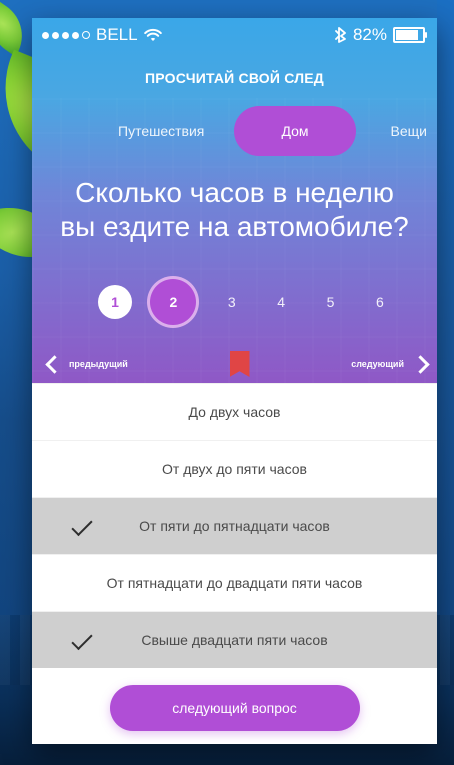 Image resolution: width=454 pixels, height=765 pixels. I want to click on answer-label: От двух до пяти часов, so click(234, 469).